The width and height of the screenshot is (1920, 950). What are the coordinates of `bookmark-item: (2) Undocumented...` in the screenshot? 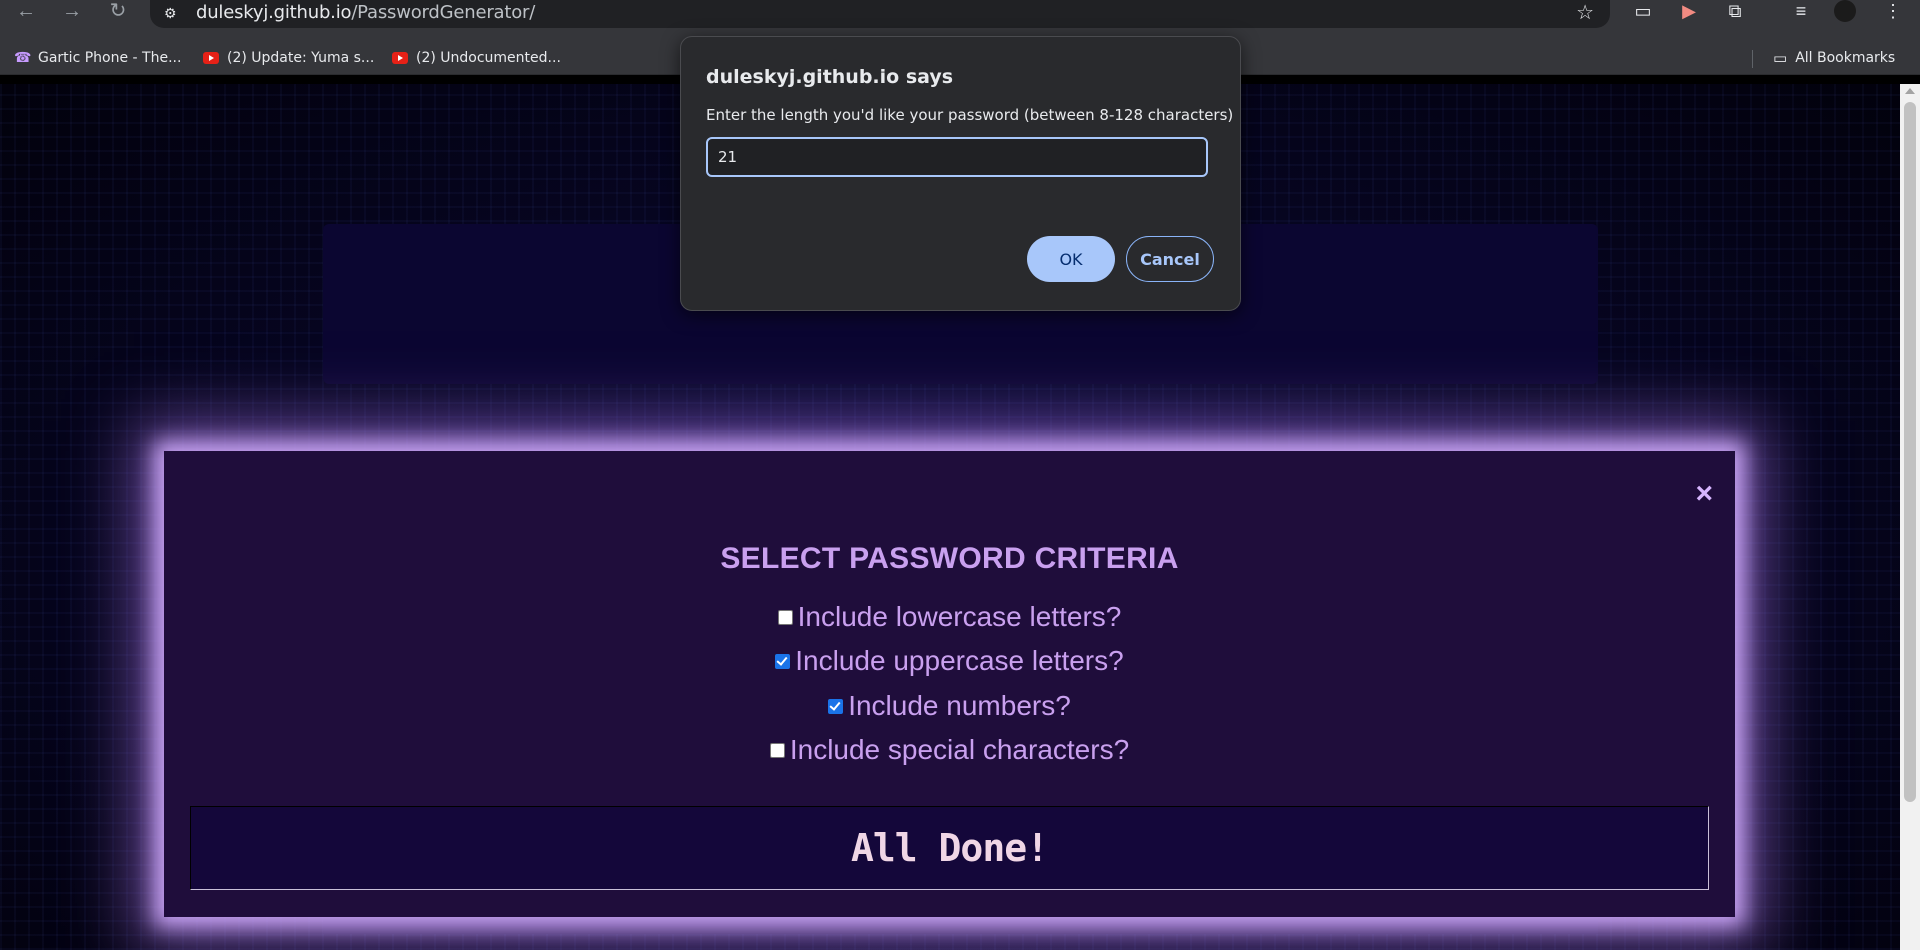 It's located at (476, 58).